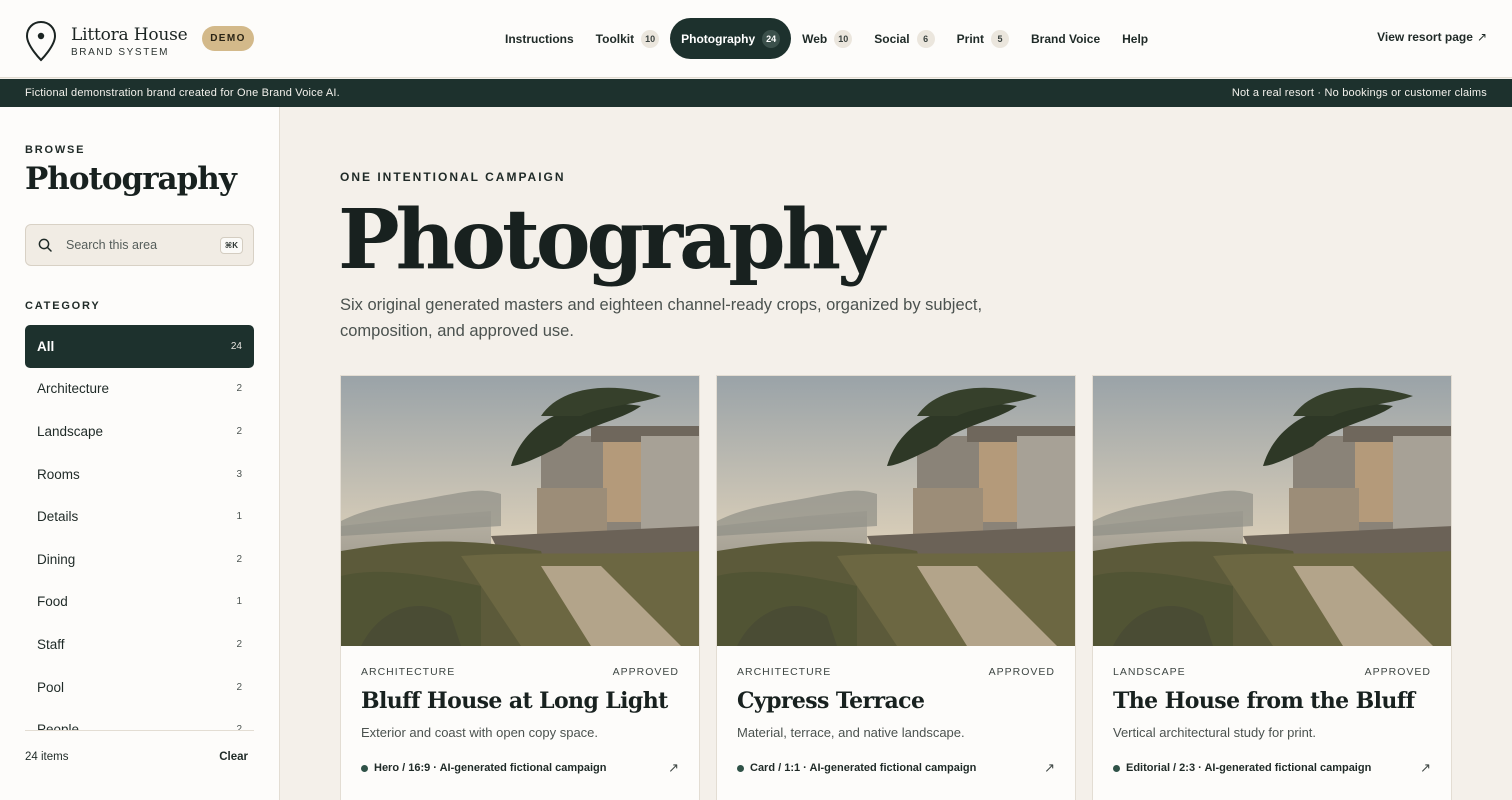 This screenshot has height=800, width=1512. Describe the element at coordinates (480, 732) in the screenshot. I see `card-description: Exterior and coast with open copy space.` at that location.